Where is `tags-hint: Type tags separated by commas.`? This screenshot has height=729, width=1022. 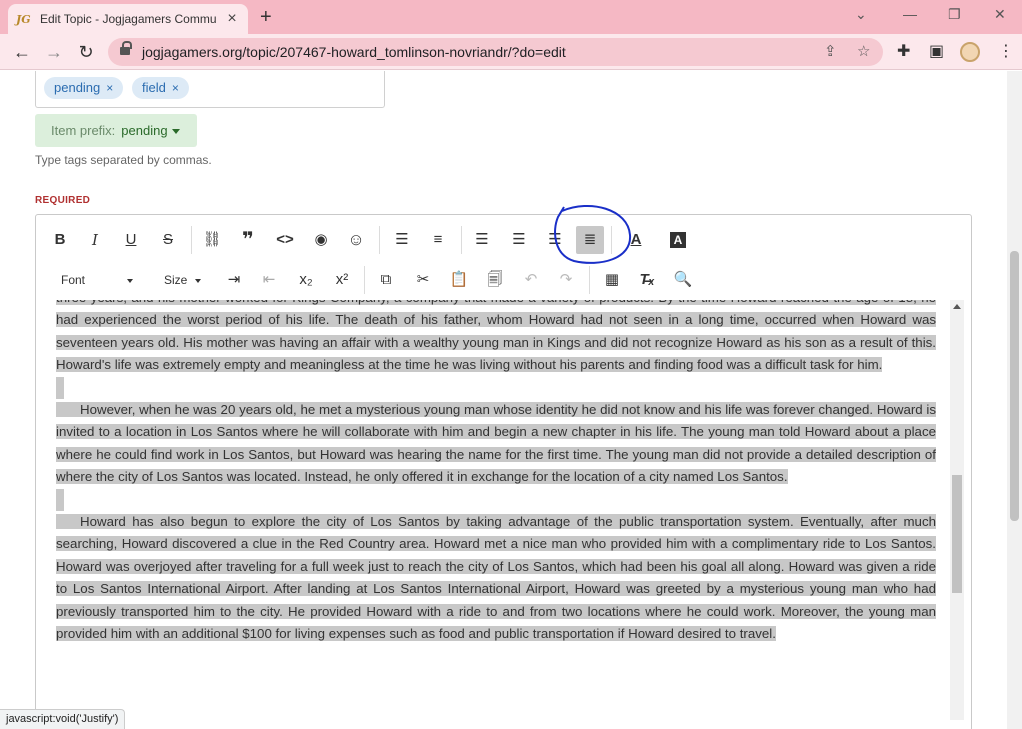
tags-hint: Type tags separated by commas. is located at coordinates (123, 160).